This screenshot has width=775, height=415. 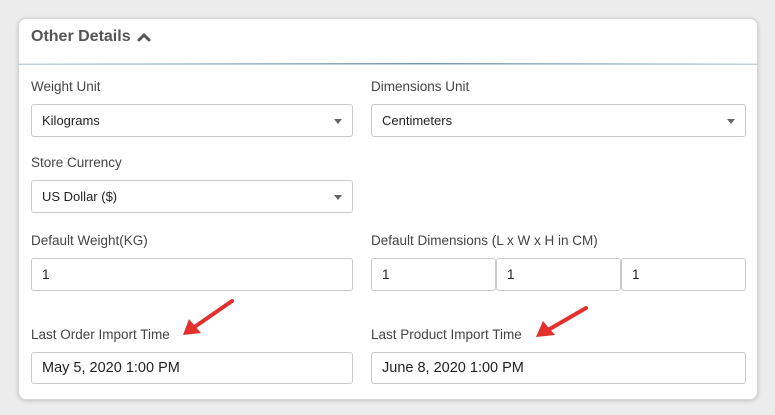 I want to click on dimension-length-value: 1, so click(x=386, y=274).